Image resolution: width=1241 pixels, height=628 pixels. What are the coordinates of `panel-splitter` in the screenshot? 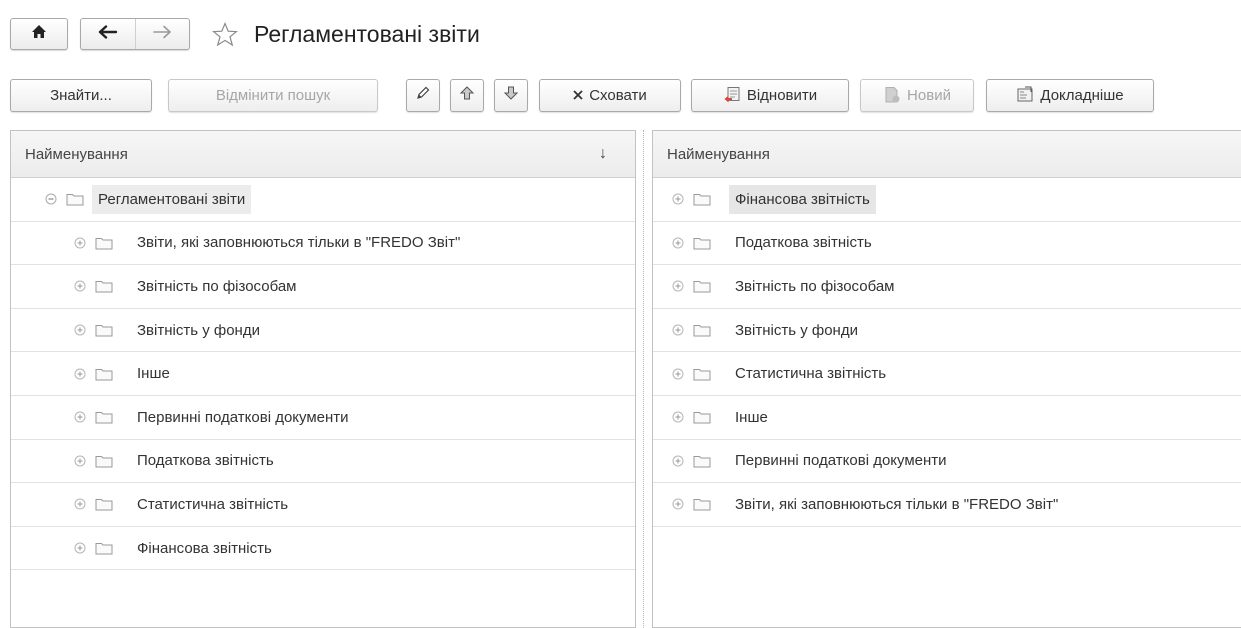 It's located at (644, 379).